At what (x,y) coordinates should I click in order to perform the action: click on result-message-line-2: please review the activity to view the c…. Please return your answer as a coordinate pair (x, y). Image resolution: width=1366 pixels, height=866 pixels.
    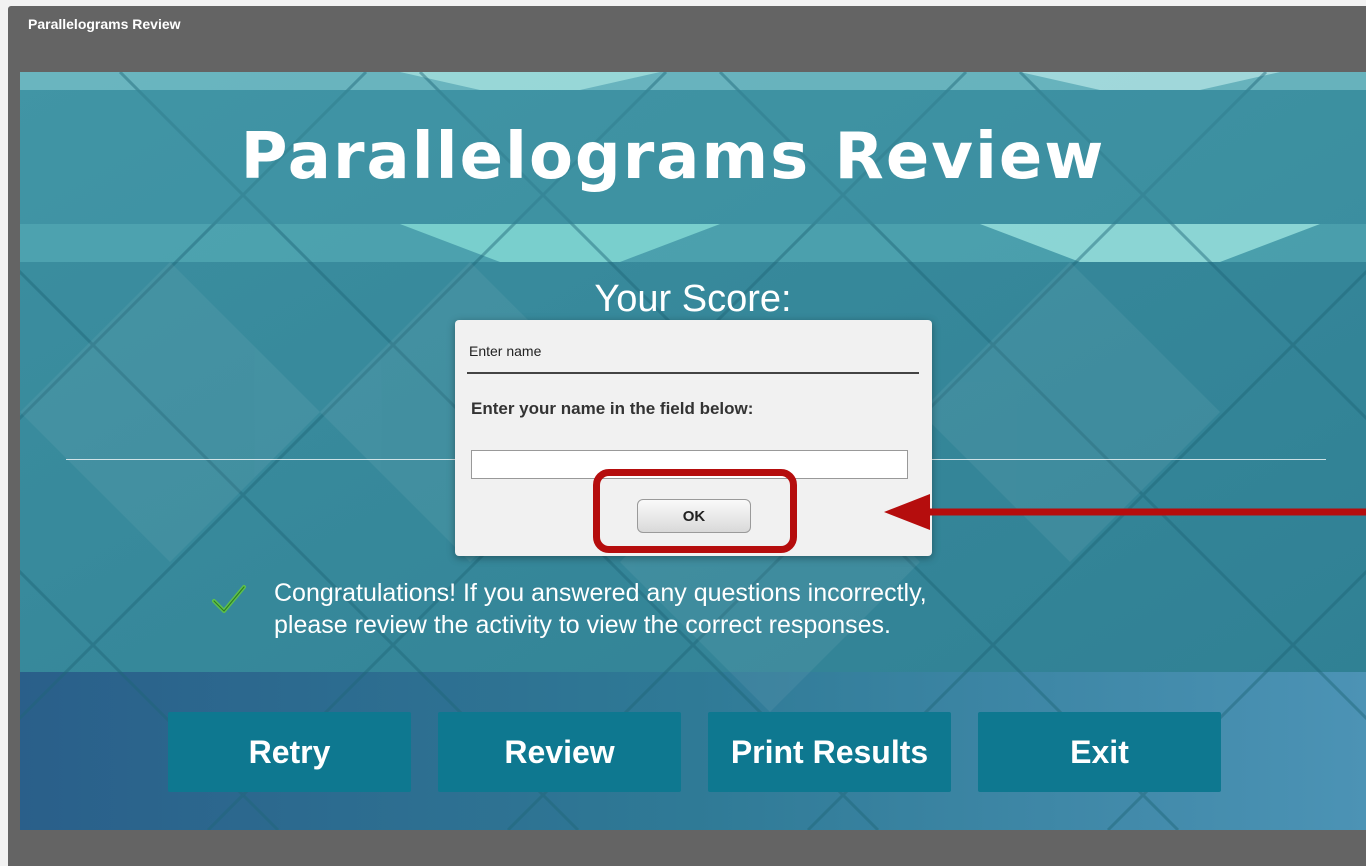
    Looking at the image, I should click on (582, 625).